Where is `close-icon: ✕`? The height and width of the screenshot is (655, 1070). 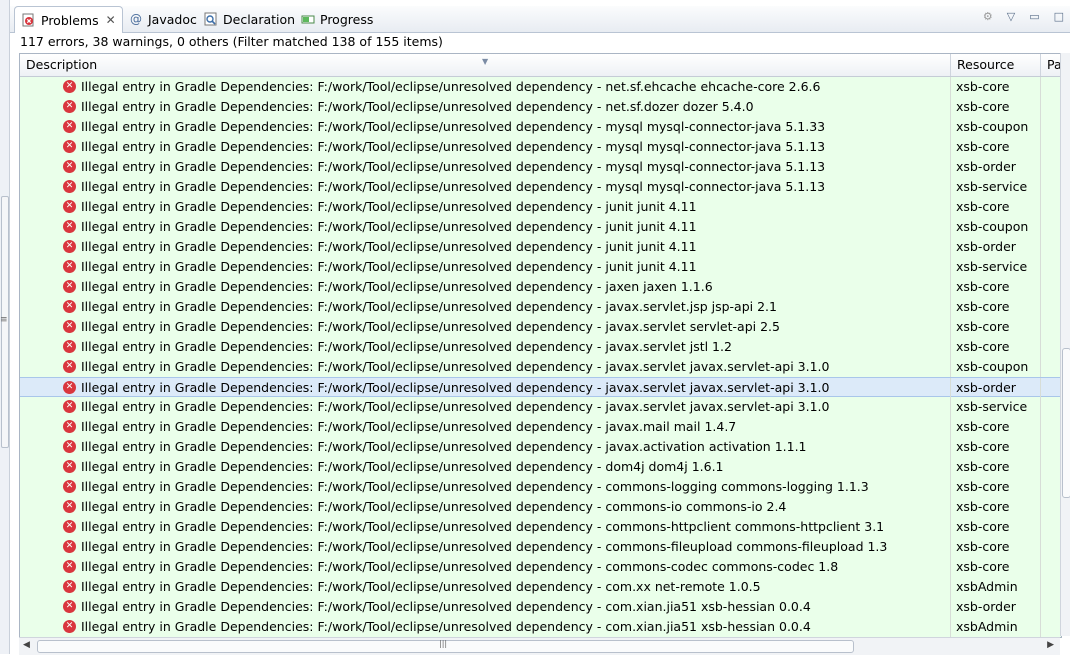 close-icon: ✕ is located at coordinates (111, 20).